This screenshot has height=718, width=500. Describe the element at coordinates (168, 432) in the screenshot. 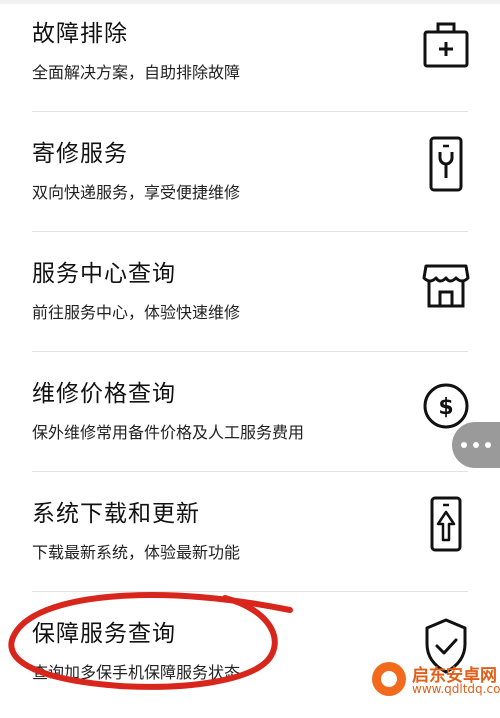

I see `item-subtitle: 保外维修常用备件价格及人工服务费用` at that location.